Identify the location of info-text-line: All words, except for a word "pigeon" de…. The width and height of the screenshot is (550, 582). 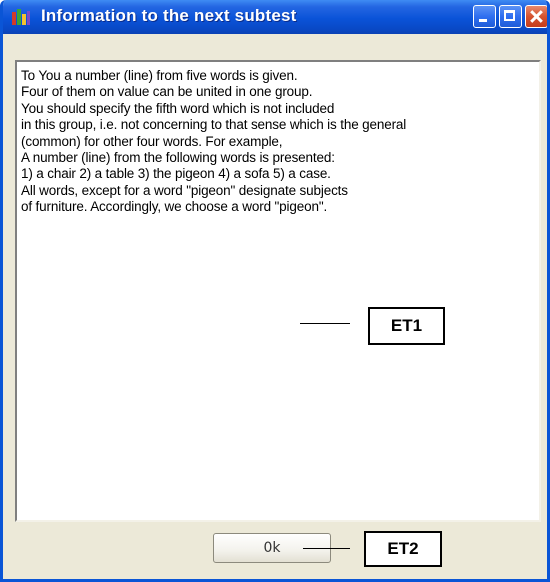
(184, 190).